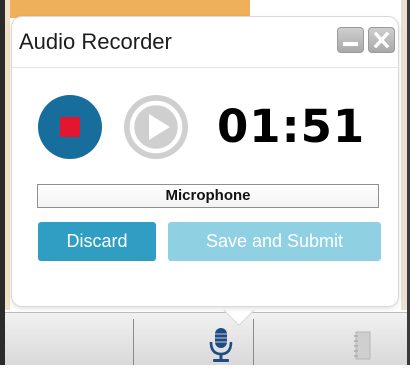  Describe the element at coordinates (350, 40) in the screenshot. I see `minimize-button` at that location.